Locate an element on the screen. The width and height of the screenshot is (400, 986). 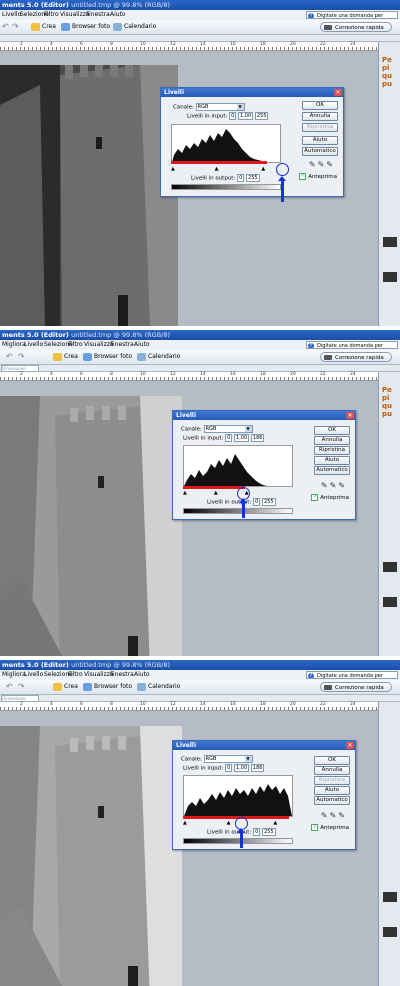
quickfix-icon is located at coordinates (328, 357).